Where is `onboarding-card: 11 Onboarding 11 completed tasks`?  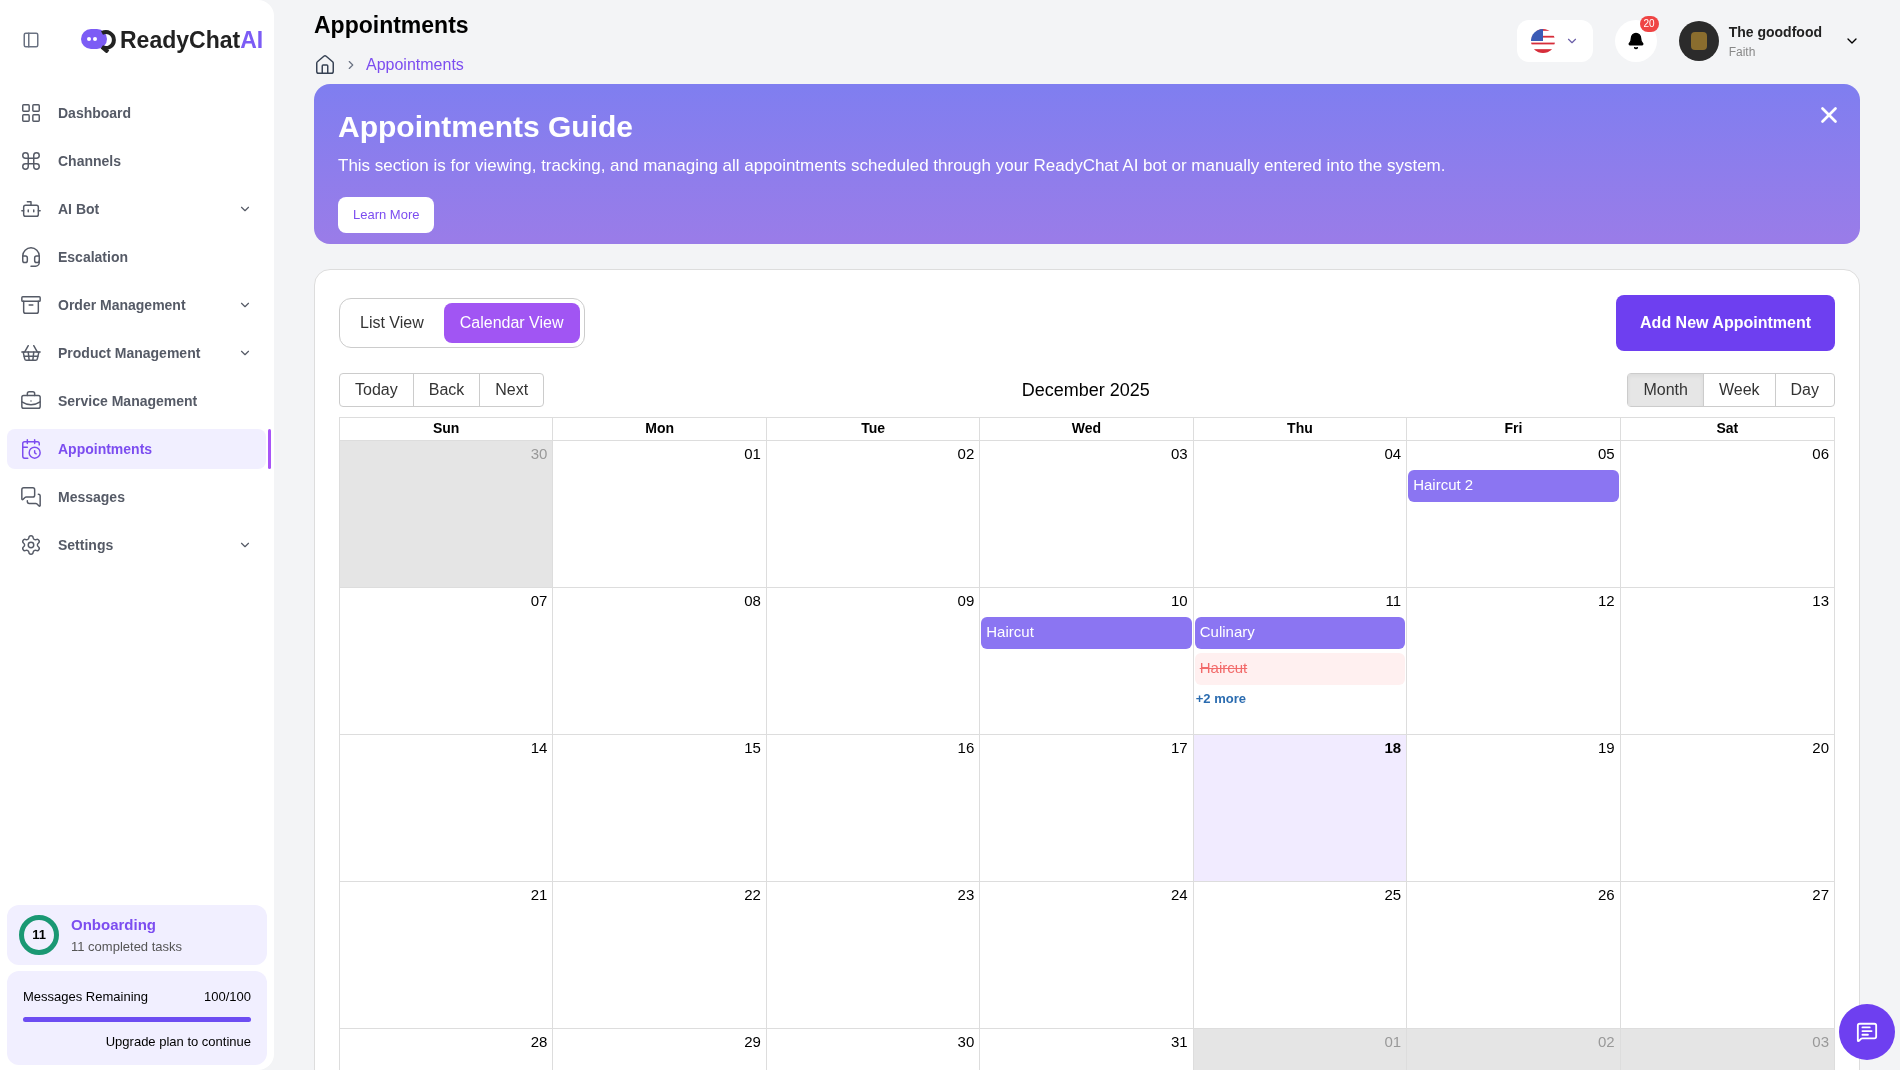 onboarding-card: 11 Onboarding 11 completed tasks is located at coordinates (137, 935).